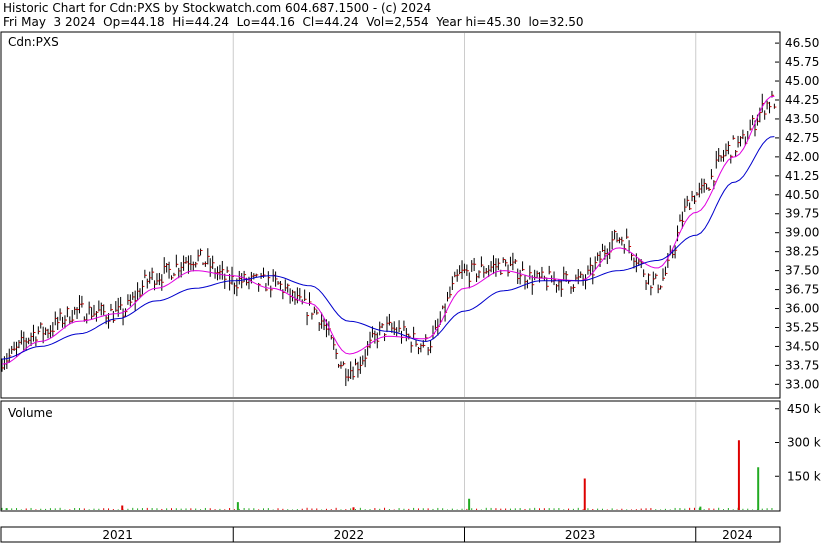 Image resolution: width=830 pixels, height=543 pixels. What do you see at coordinates (804, 409) in the screenshot?
I see `volume-tick-label: 450 k` at bounding box center [804, 409].